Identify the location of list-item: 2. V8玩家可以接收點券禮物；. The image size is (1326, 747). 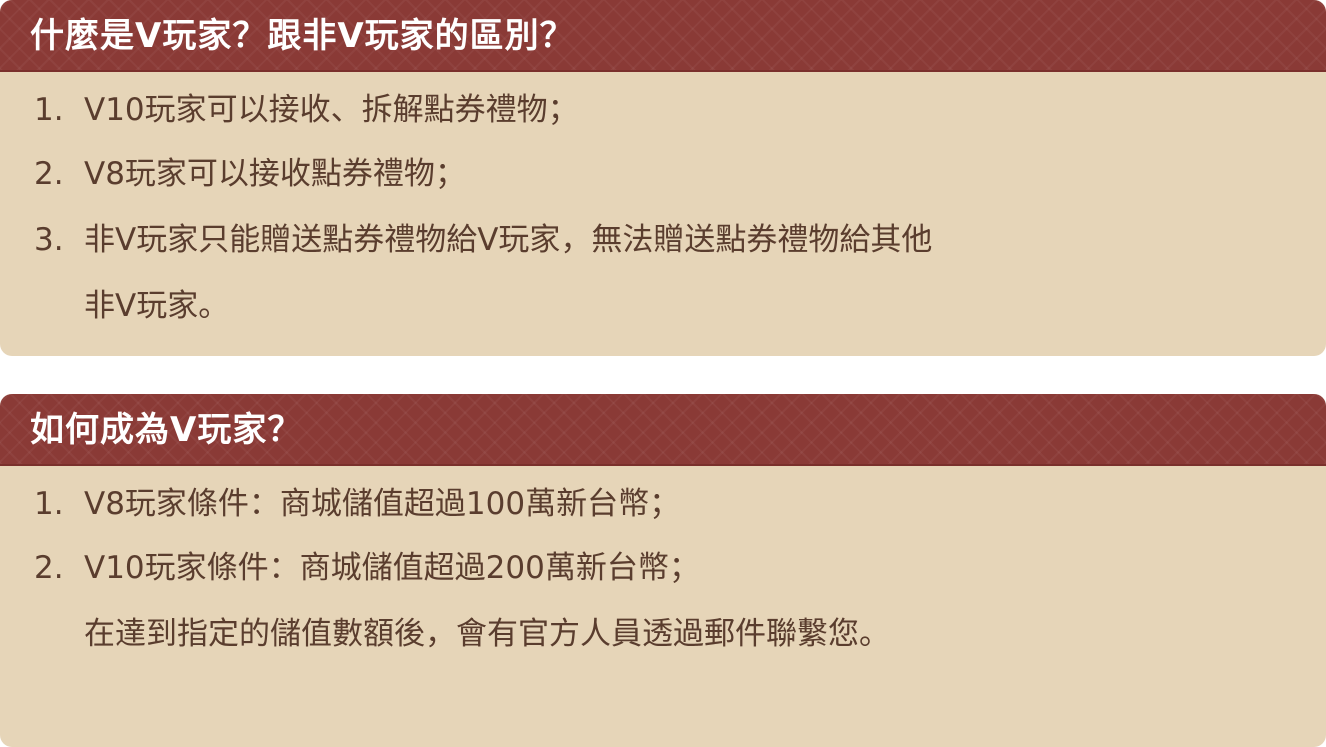
(663, 179).